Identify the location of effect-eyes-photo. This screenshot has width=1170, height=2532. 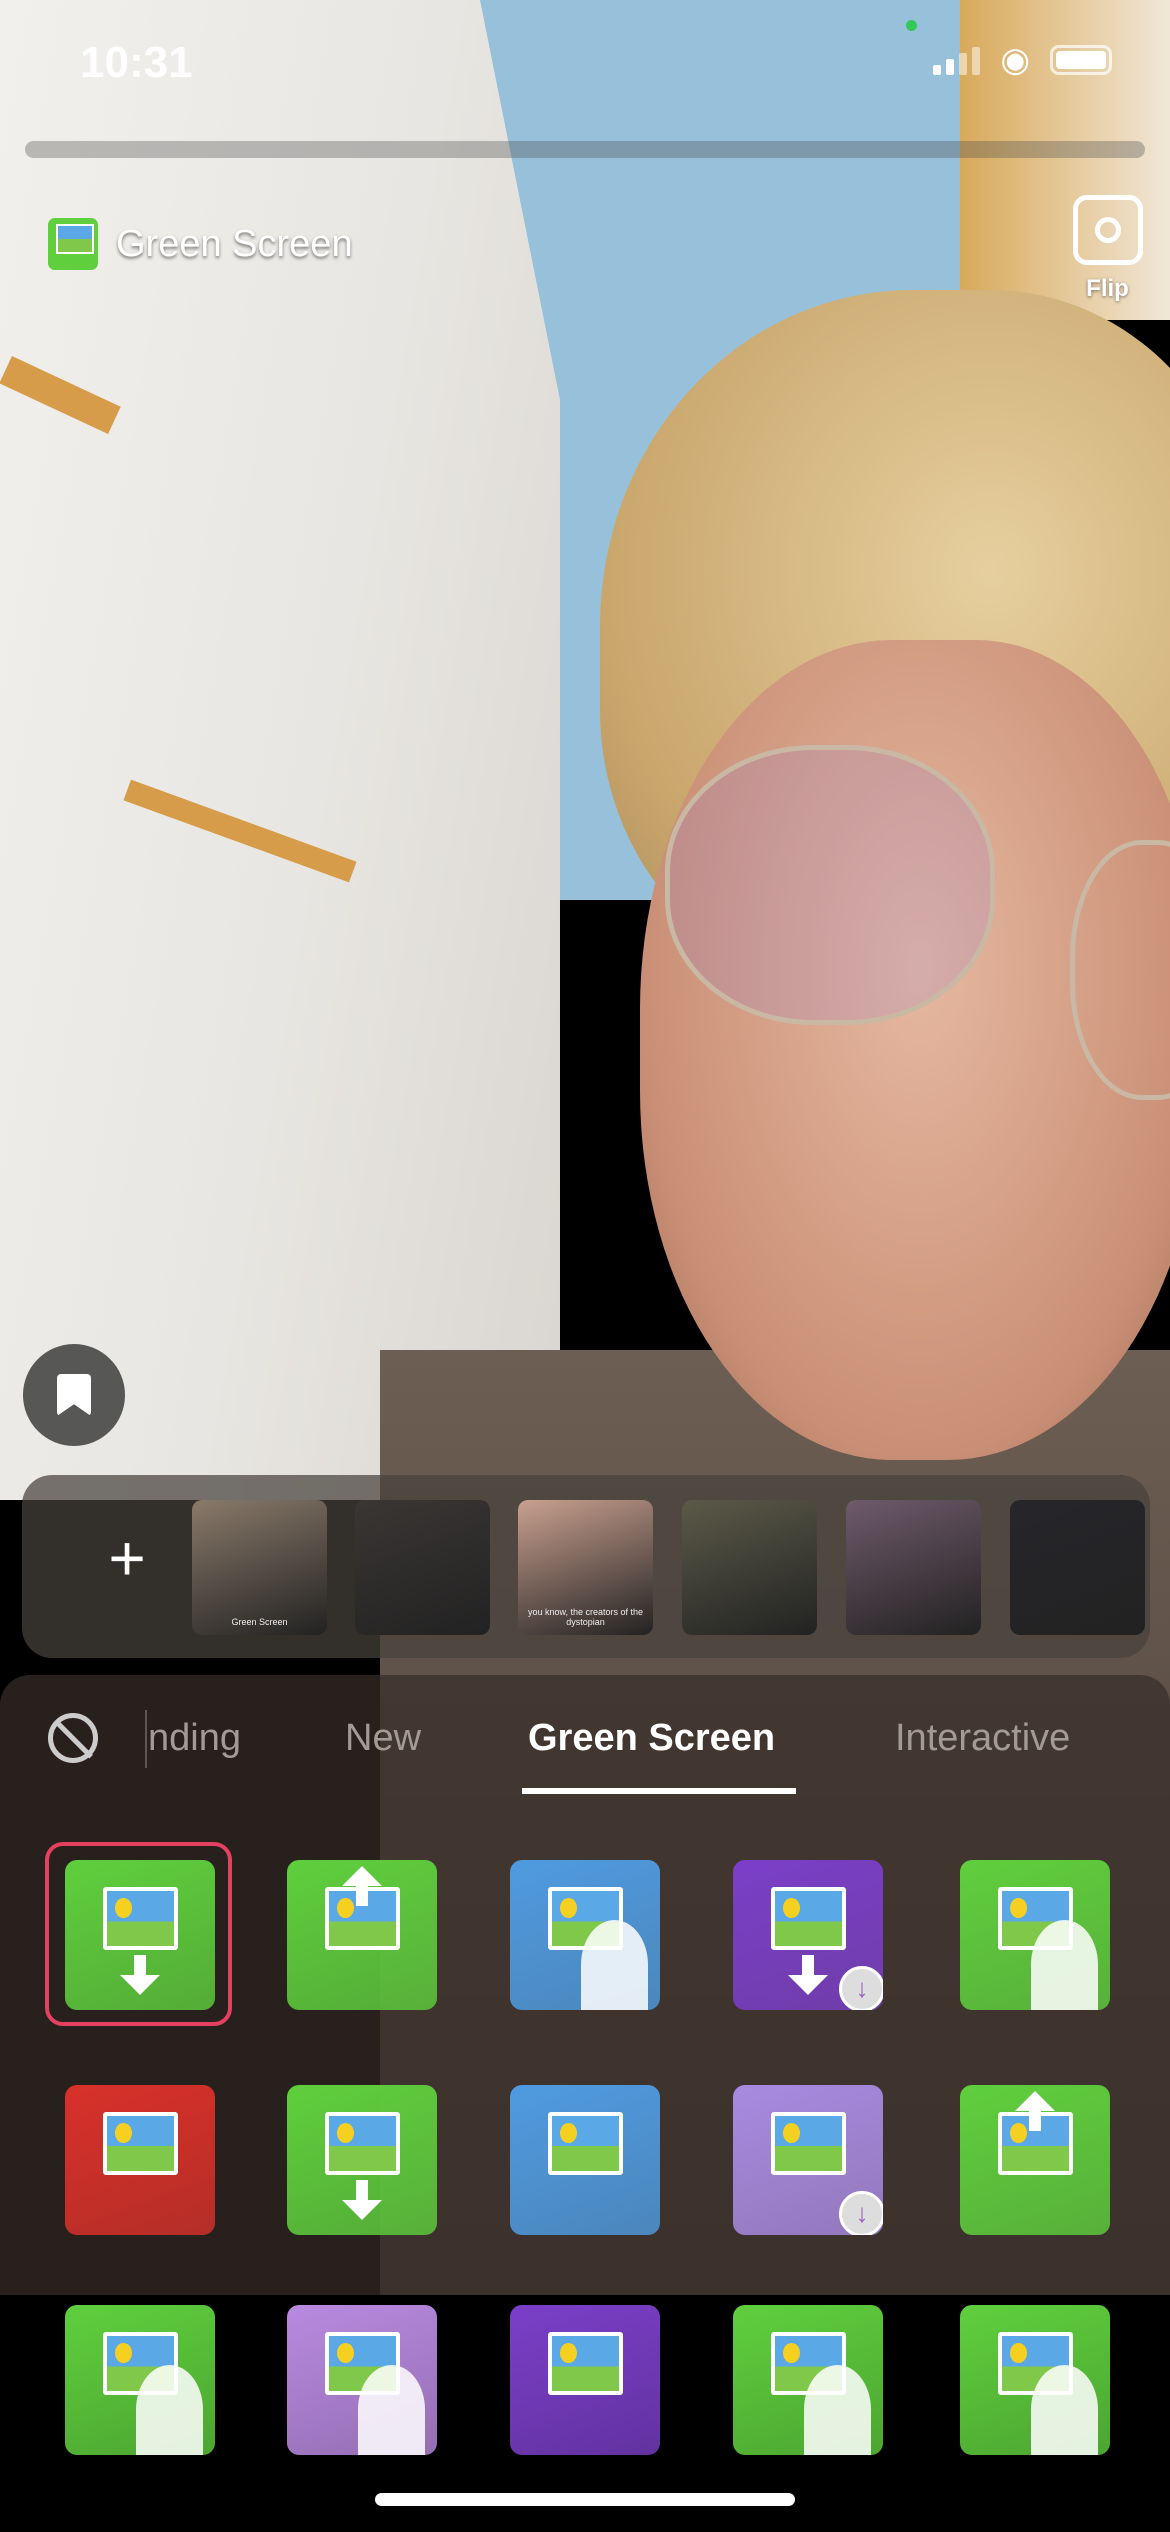
(585, 2380).